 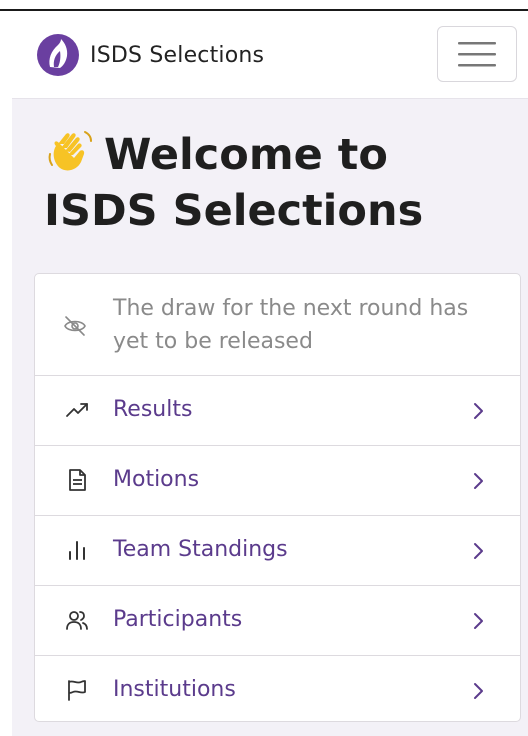 I want to click on eye-off-icon, so click(x=75, y=326).